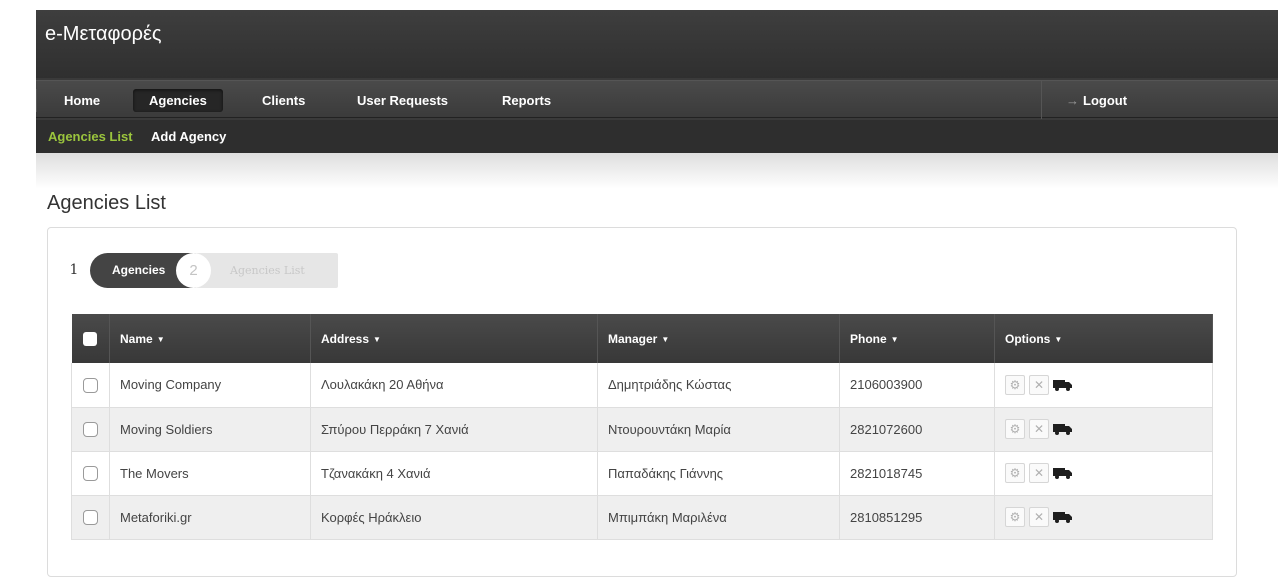 This screenshot has height=577, width=1278. What do you see at coordinates (454, 429) in the screenshot?
I see `cell-address: Σπύρου Περράκη 7 Χανιά` at bounding box center [454, 429].